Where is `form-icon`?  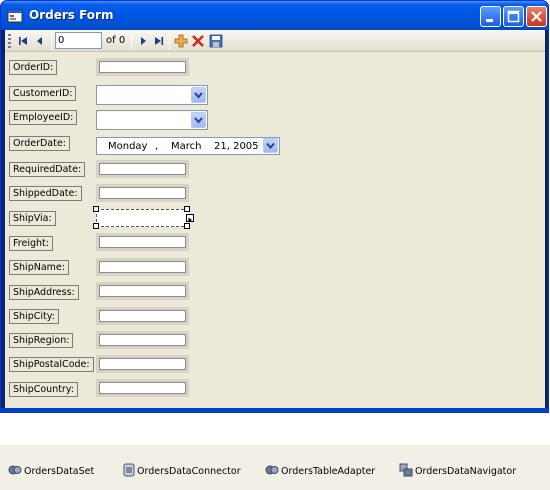 form-icon is located at coordinates (15, 16).